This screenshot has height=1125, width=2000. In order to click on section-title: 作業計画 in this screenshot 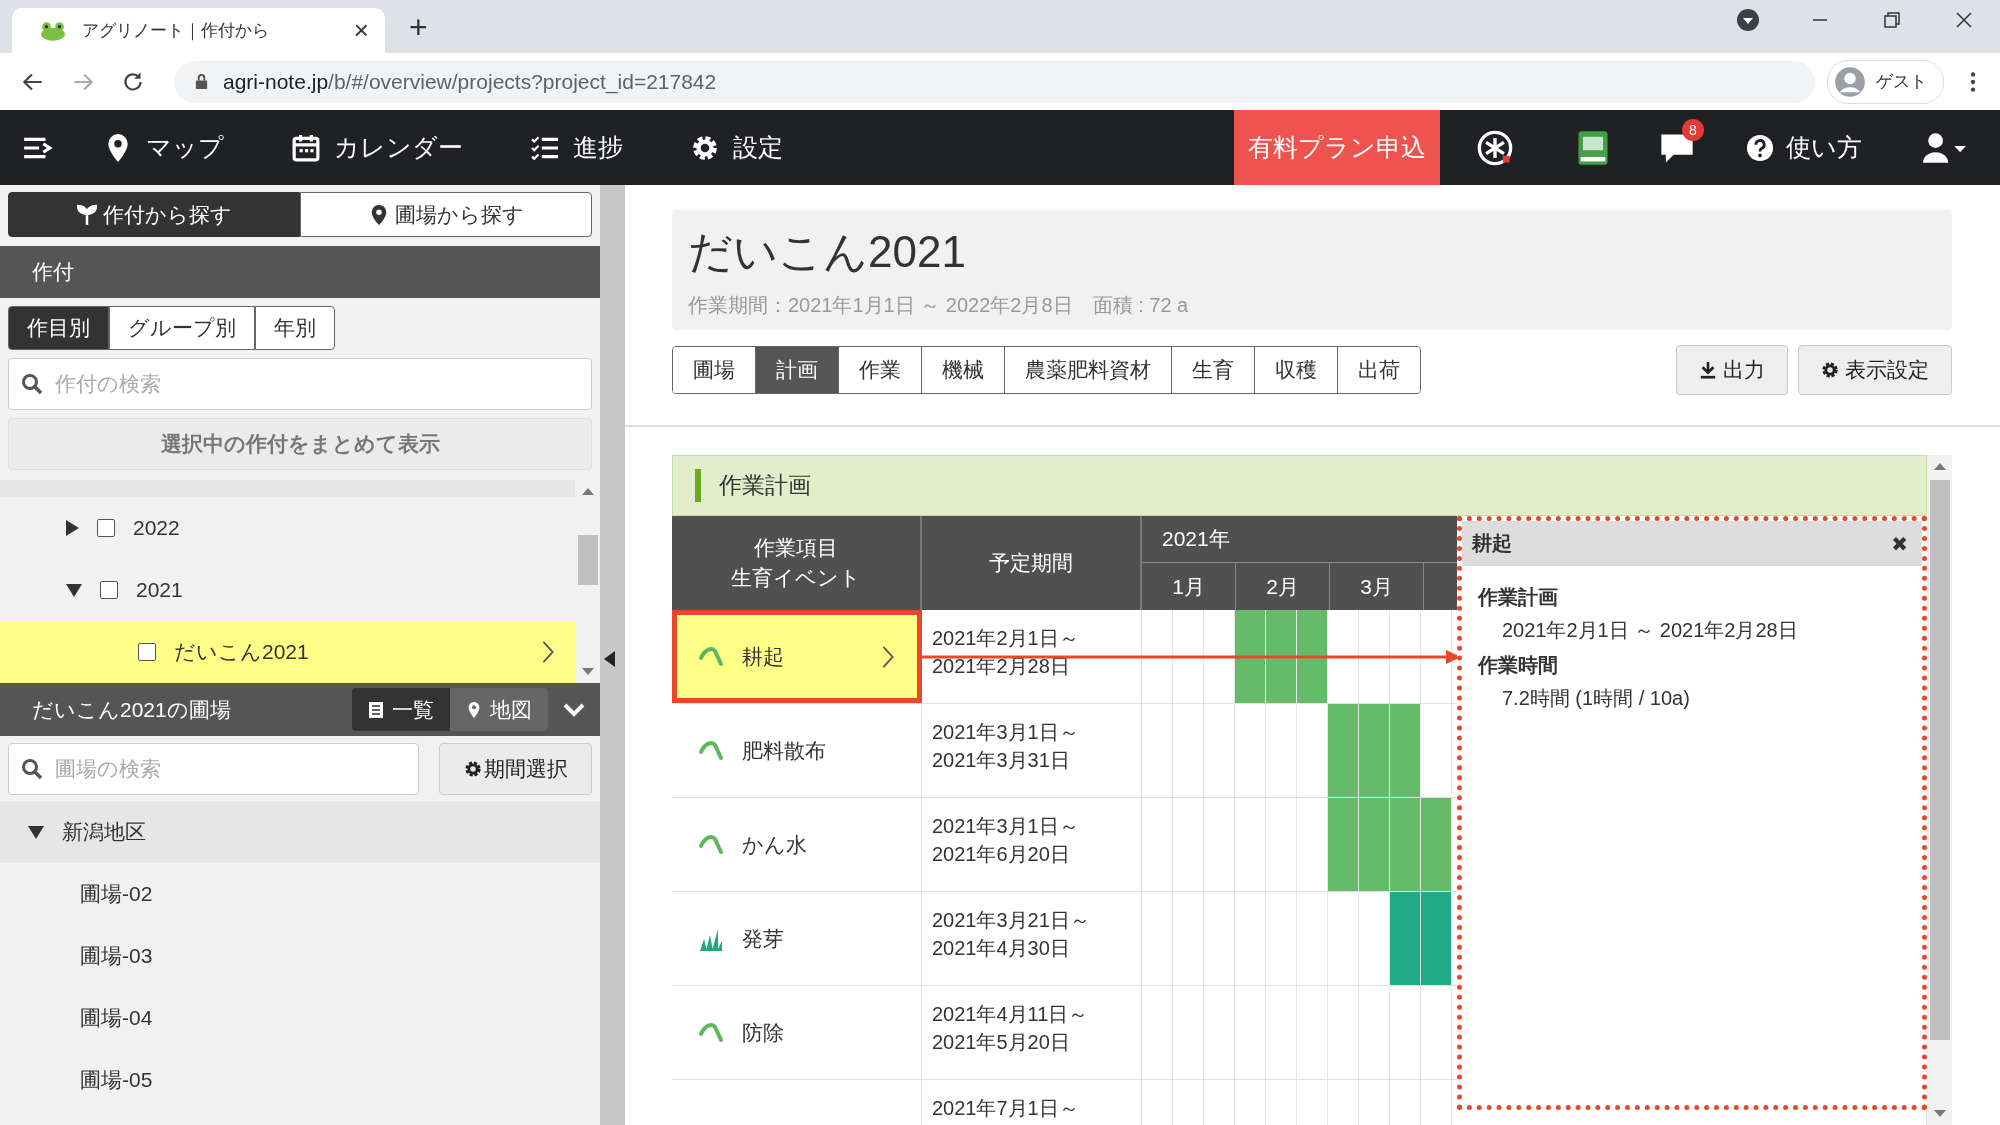, I will do `click(765, 485)`.